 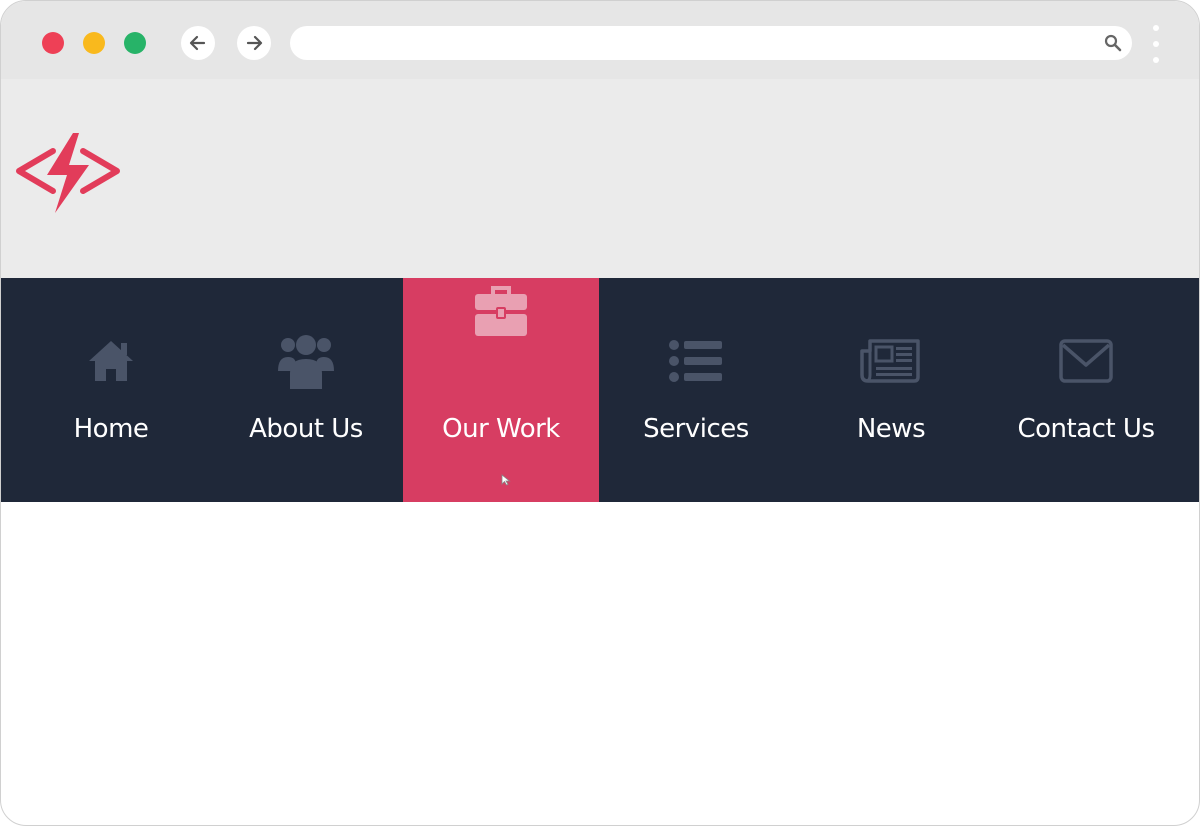 I want to click on nav-label-about-us: About Us, so click(x=306, y=429).